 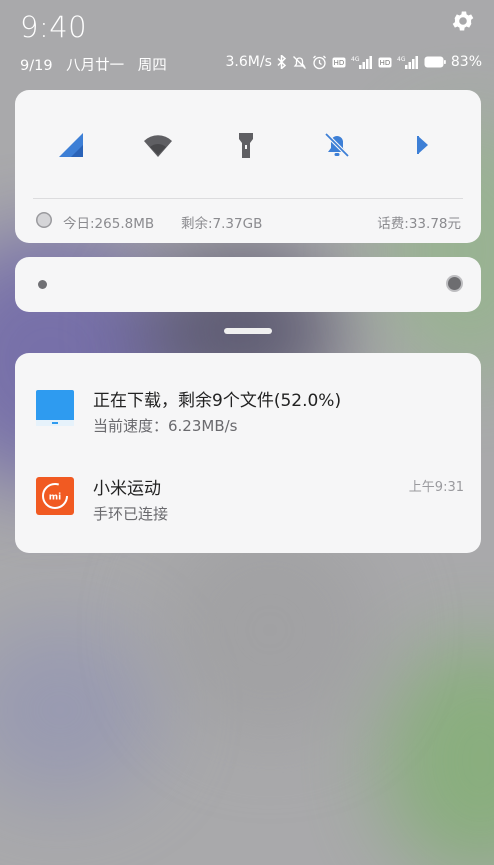 I want to click on date-row: 9/19 八月廿一 周四, so click(x=98, y=64).